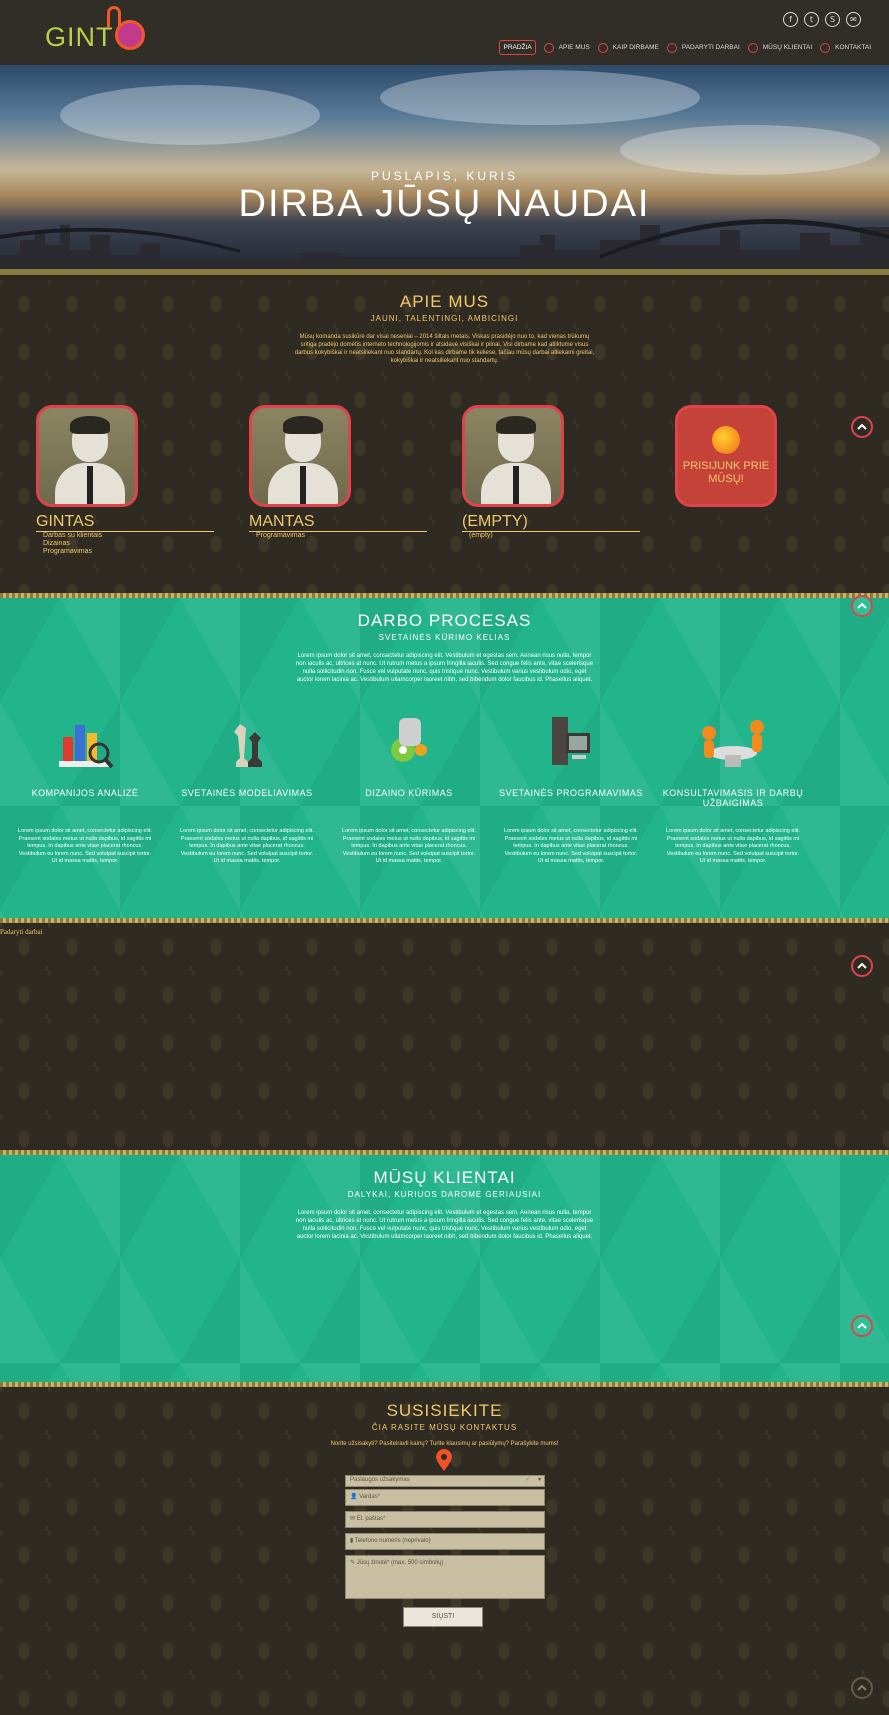  Describe the element at coordinates (527, 1480) in the screenshot. I see `check-icon: ✓` at that location.